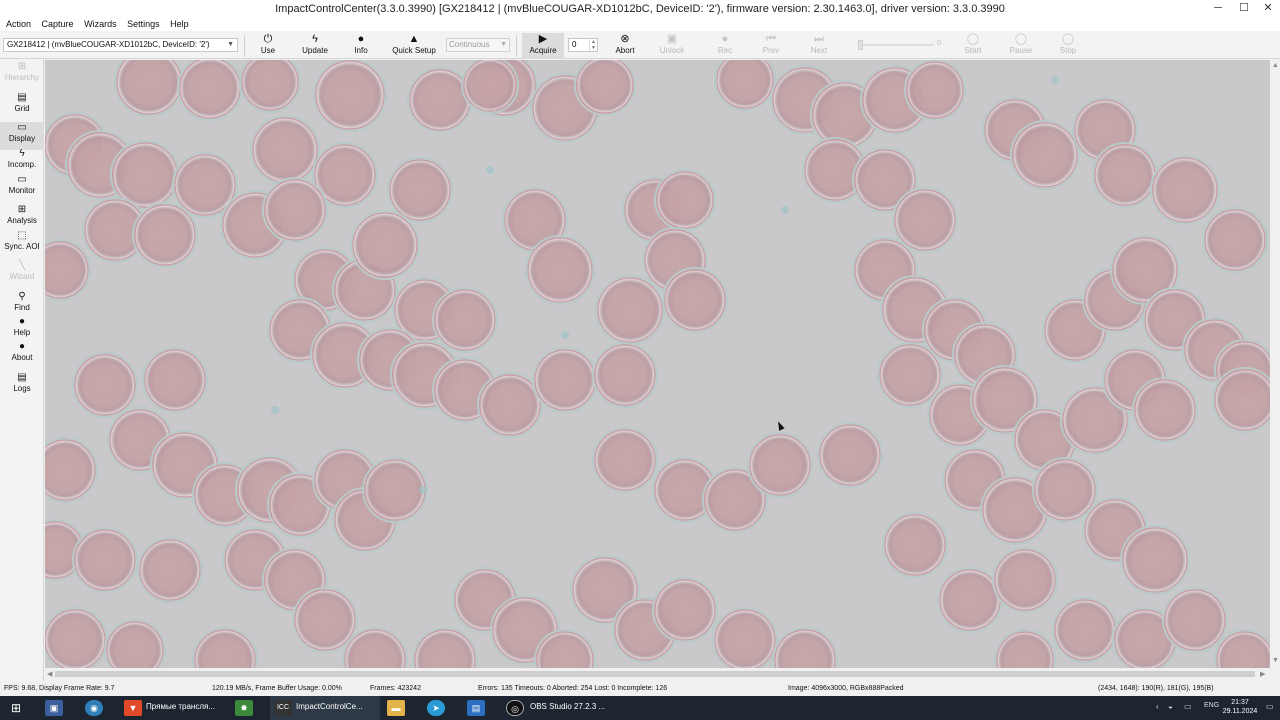 This screenshot has height=720, width=1280. What do you see at coordinates (22, 244) in the screenshot?
I see `sidebar-item-sync-aoi: ⬚ Sync. AOI` at bounding box center [22, 244].